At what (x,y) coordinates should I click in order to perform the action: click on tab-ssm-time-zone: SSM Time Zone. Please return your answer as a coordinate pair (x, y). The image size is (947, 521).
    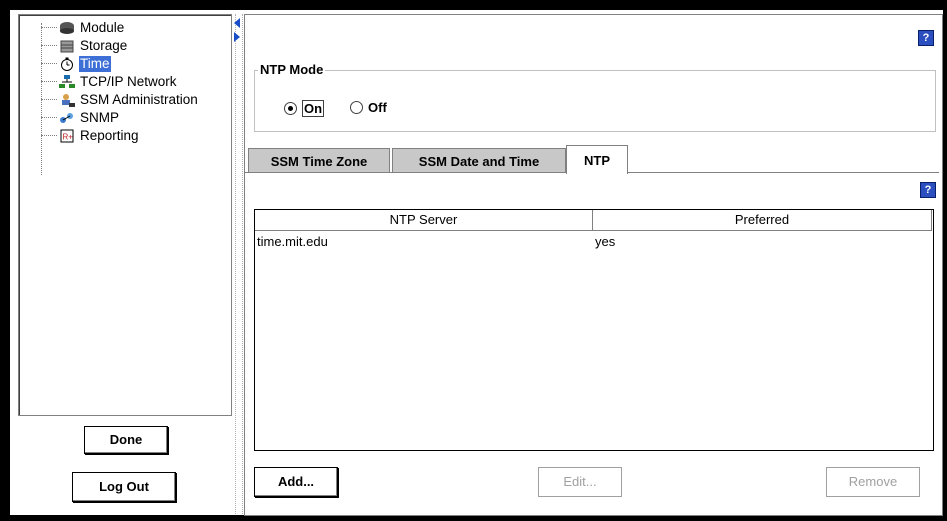
    Looking at the image, I should click on (319, 160).